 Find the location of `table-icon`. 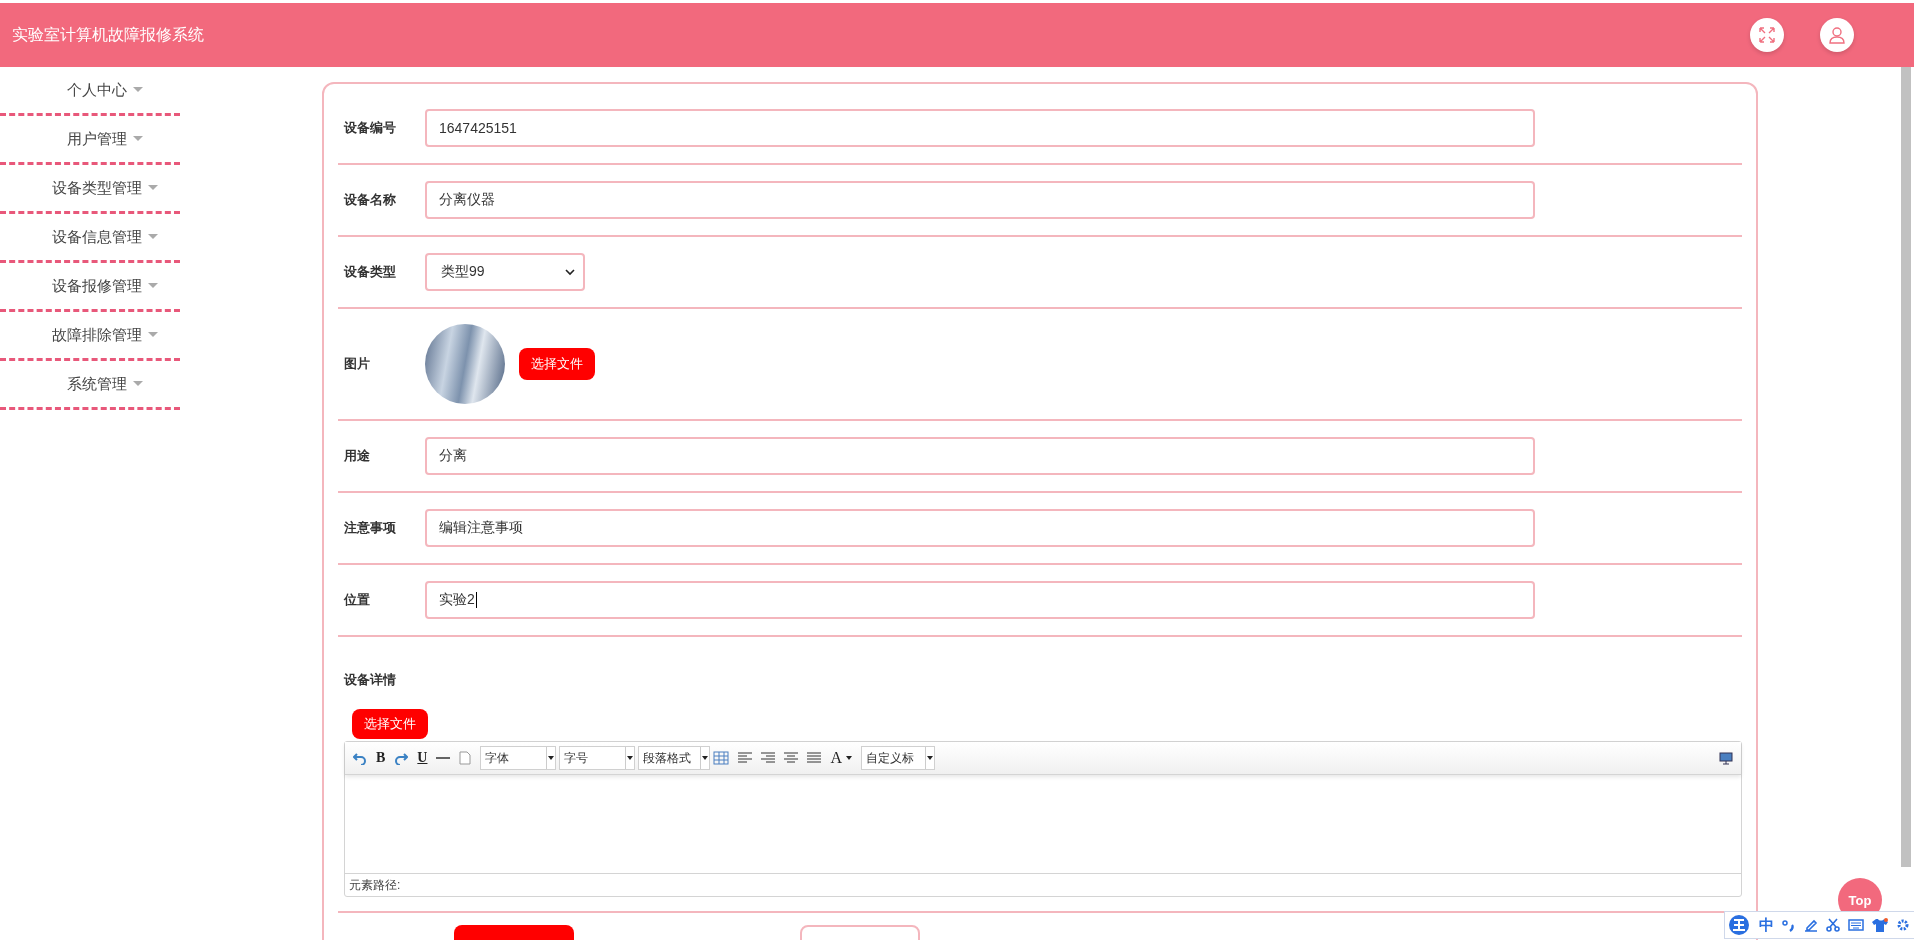

table-icon is located at coordinates (721, 758).